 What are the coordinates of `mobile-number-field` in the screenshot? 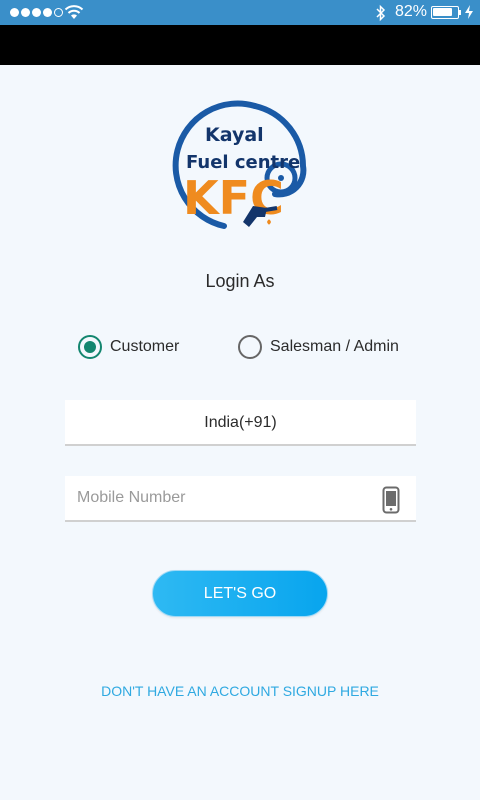 It's located at (240, 499).